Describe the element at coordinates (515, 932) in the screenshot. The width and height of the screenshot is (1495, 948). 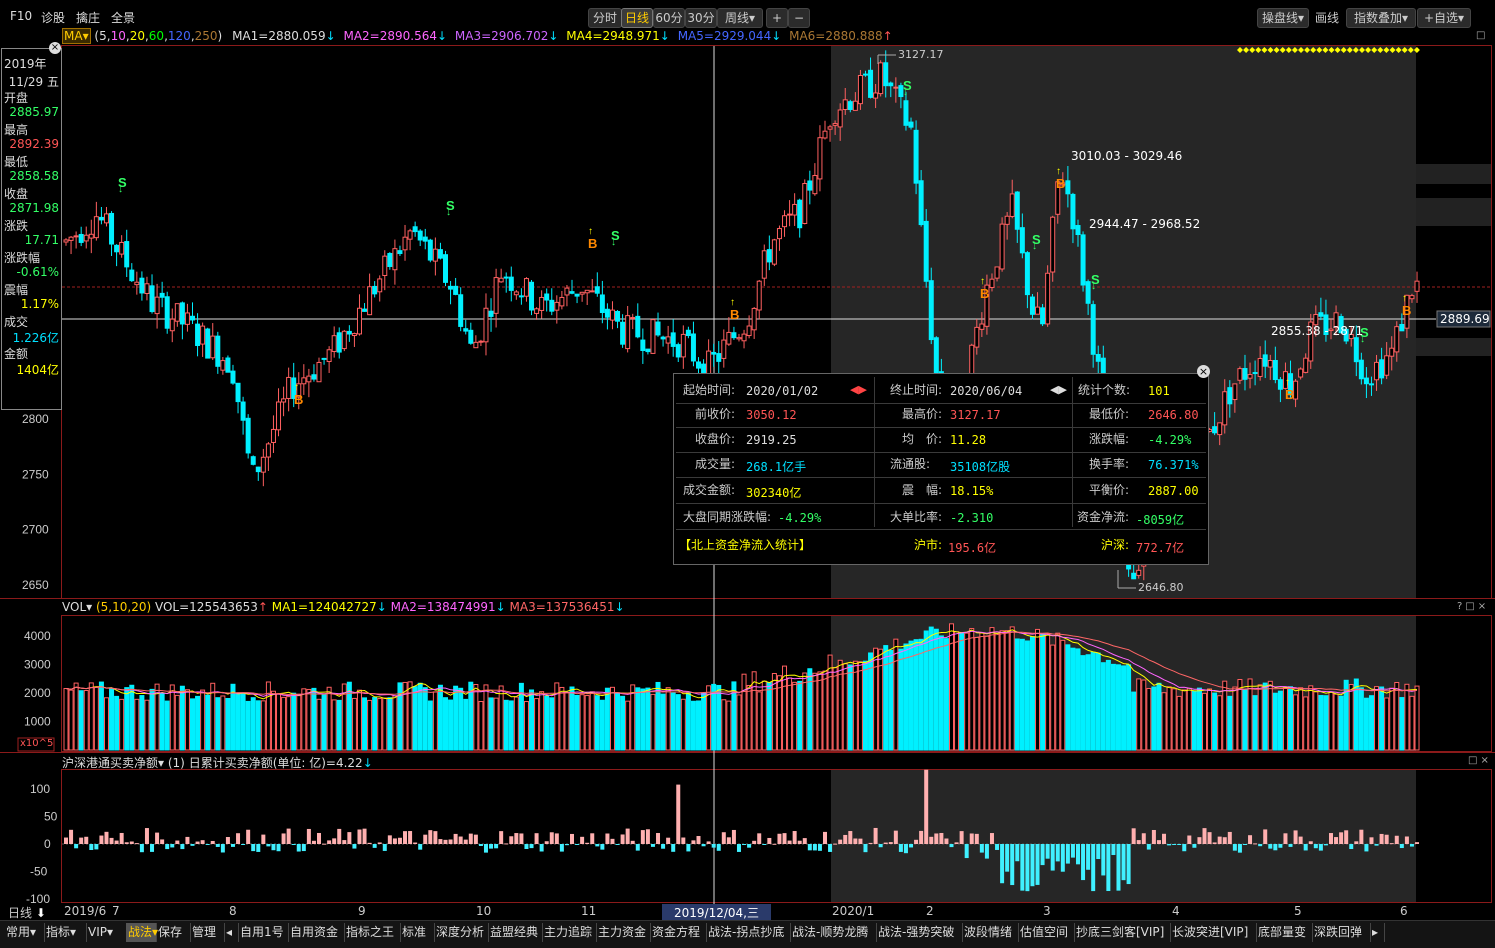
I see `bottom-tab: 益盟经典` at that location.